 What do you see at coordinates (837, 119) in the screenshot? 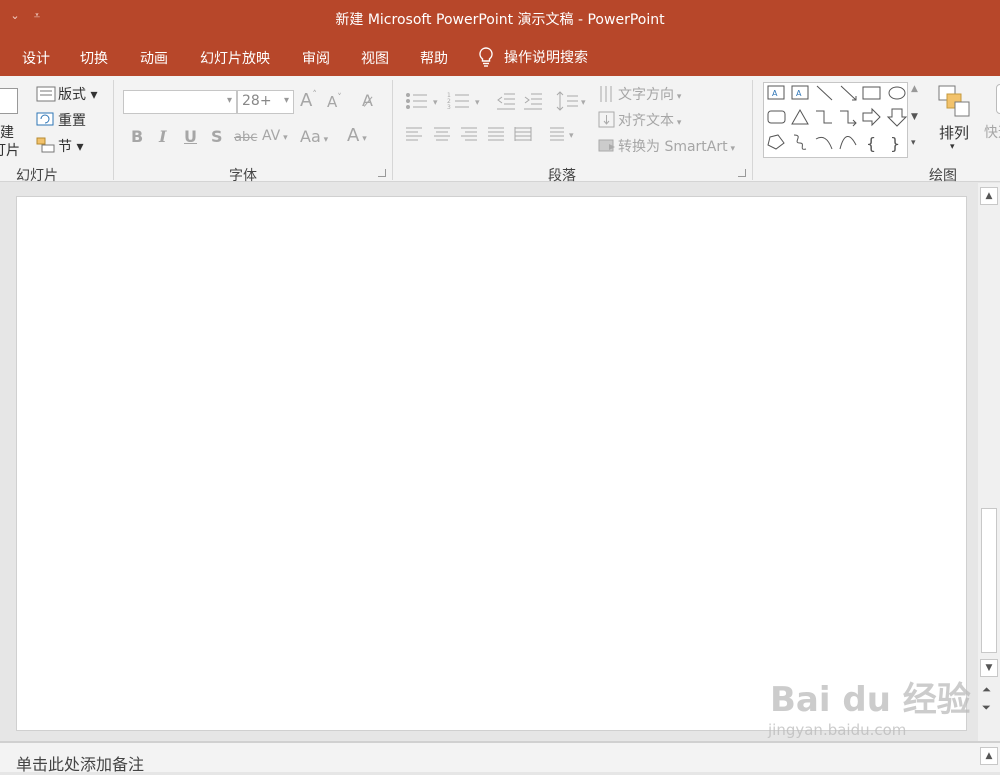
I see `shapes-gallery-icons: A A { }` at bounding box center [837, 119].